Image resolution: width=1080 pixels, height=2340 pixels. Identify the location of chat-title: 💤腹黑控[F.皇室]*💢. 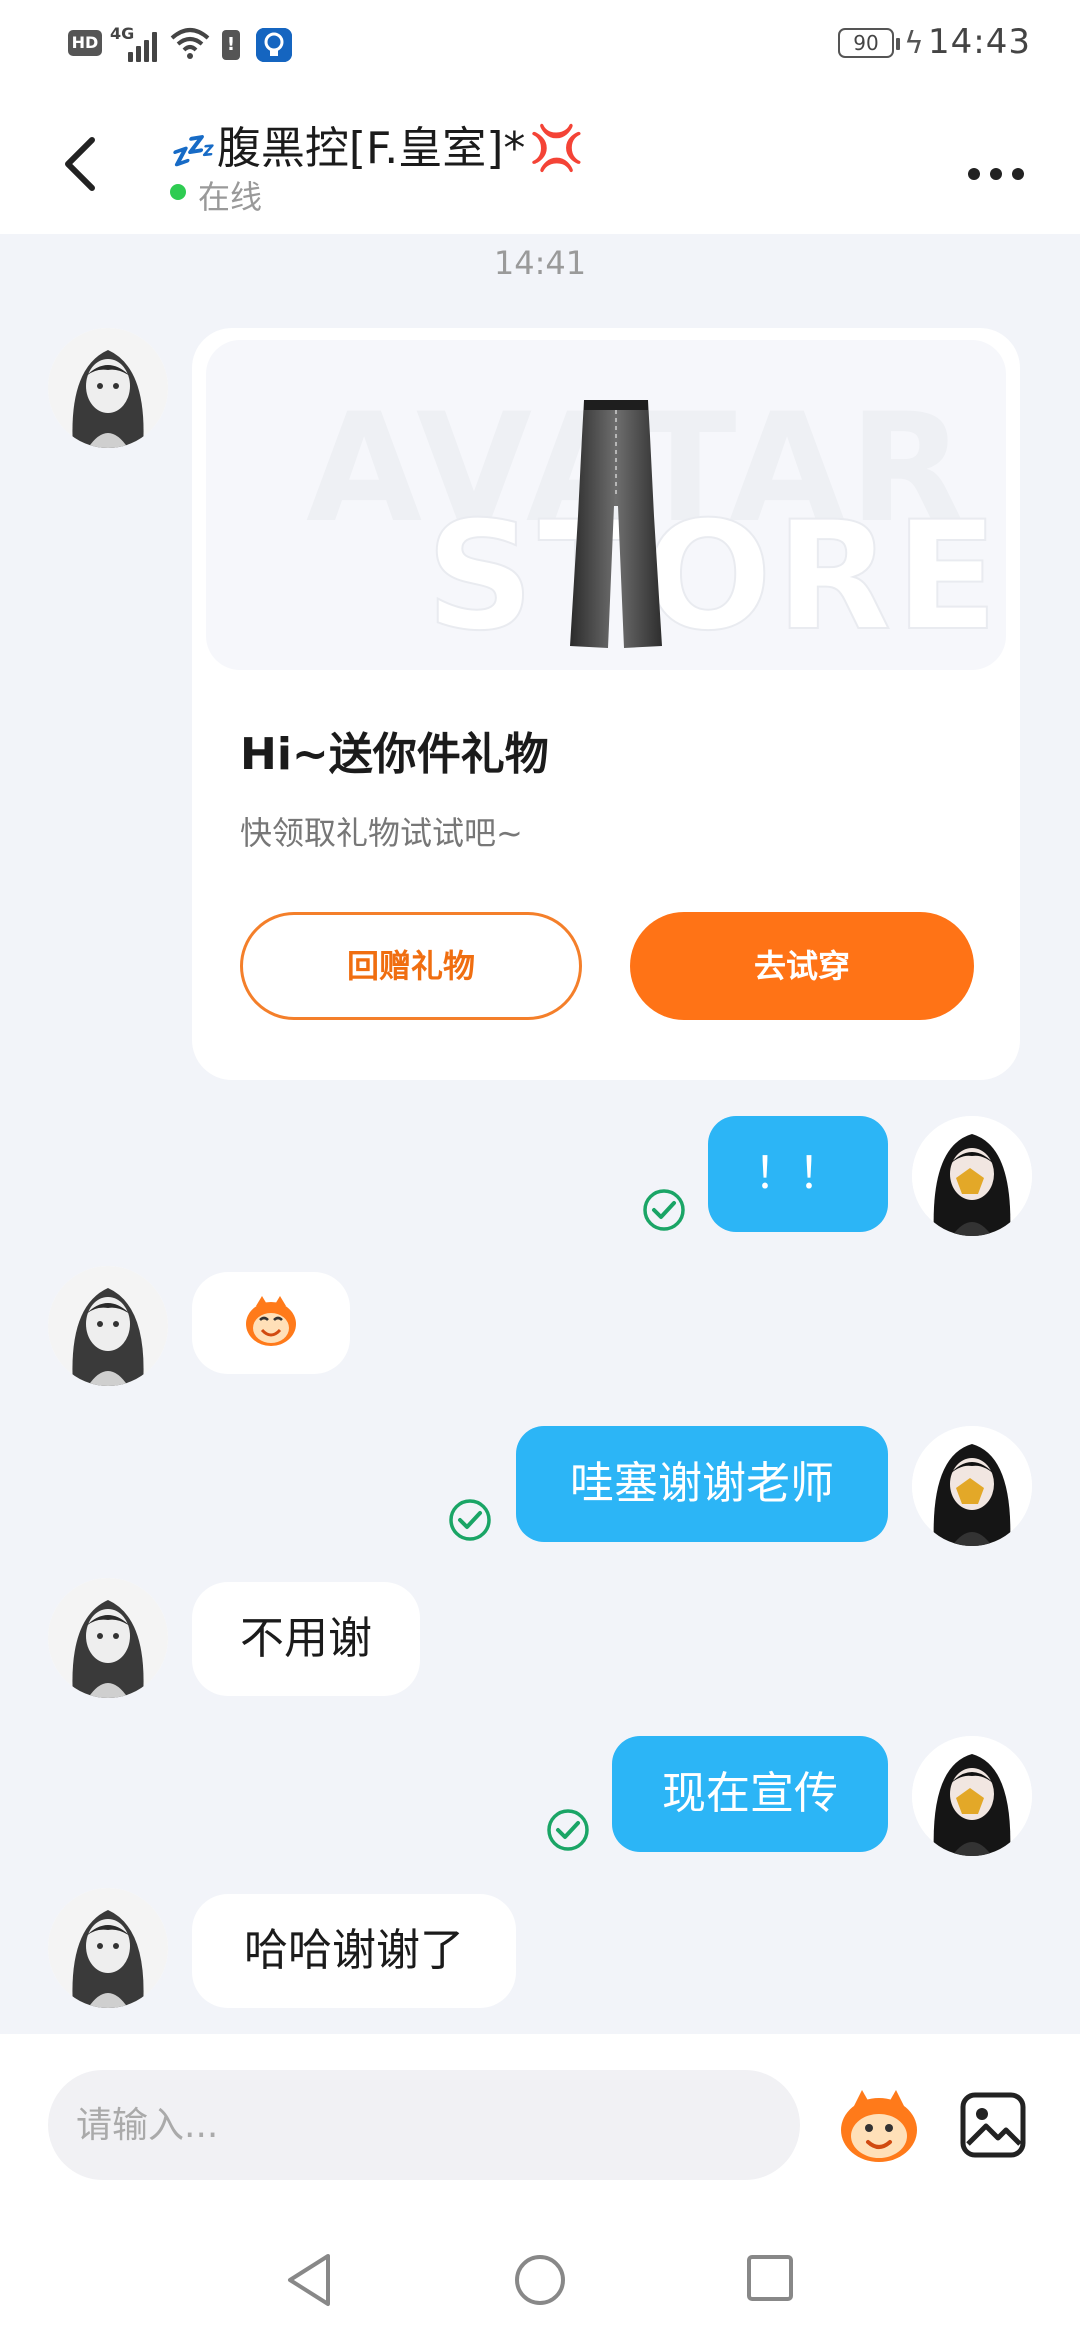
(376, 144).